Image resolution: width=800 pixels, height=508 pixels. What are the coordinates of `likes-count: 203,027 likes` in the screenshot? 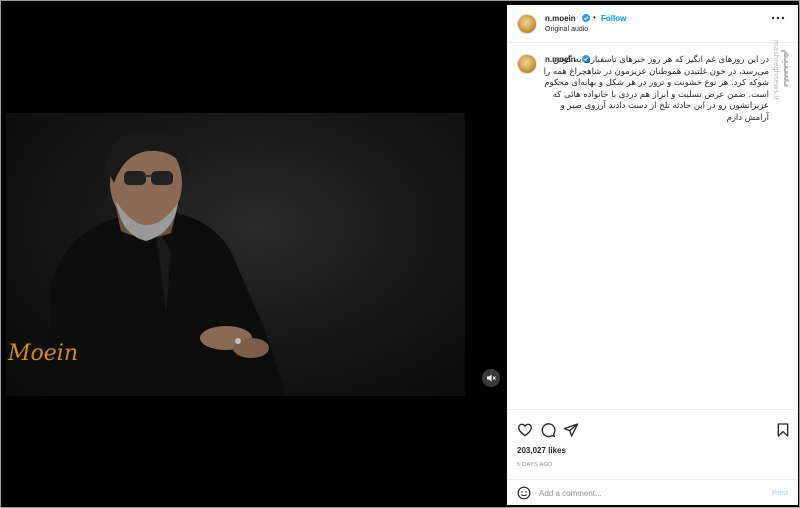 It's located at (541, 450).